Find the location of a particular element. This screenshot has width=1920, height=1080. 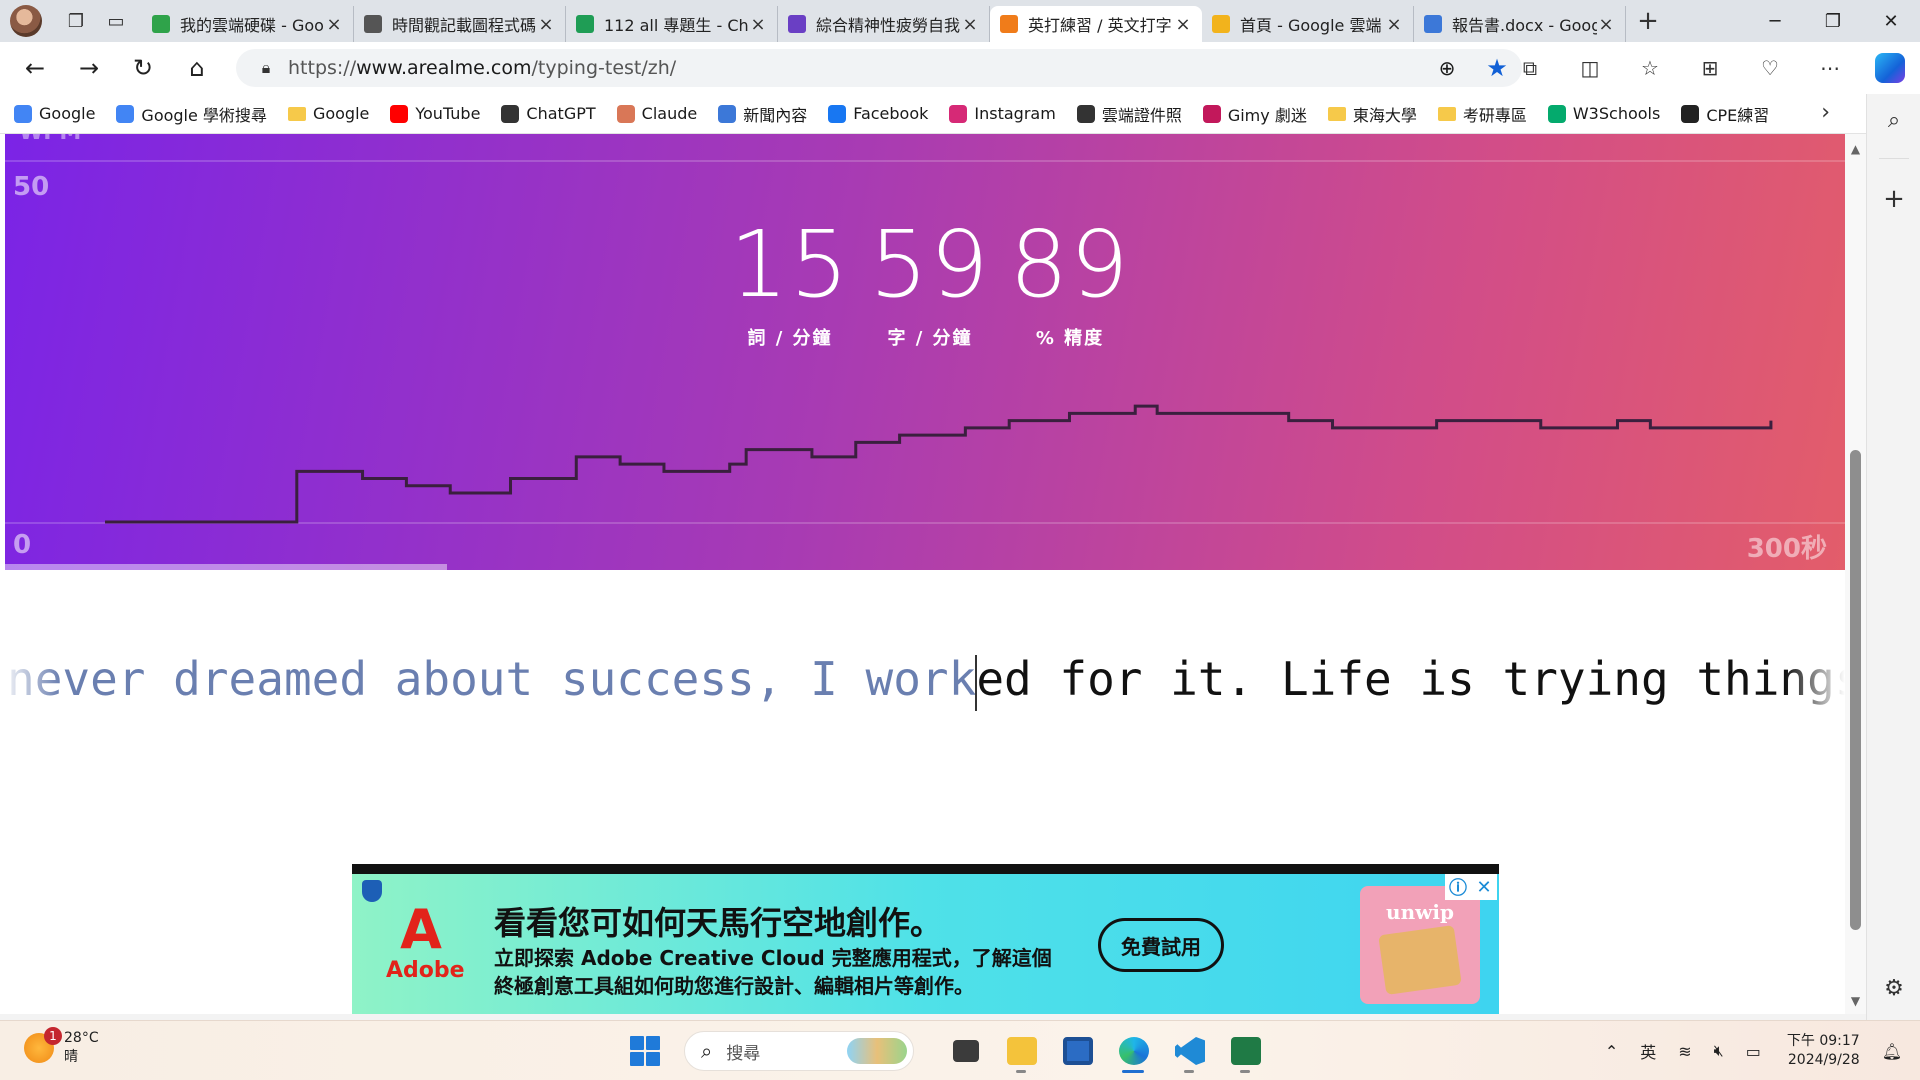

bookmark-label: W3Schools is located at coordinates (1616, 113).